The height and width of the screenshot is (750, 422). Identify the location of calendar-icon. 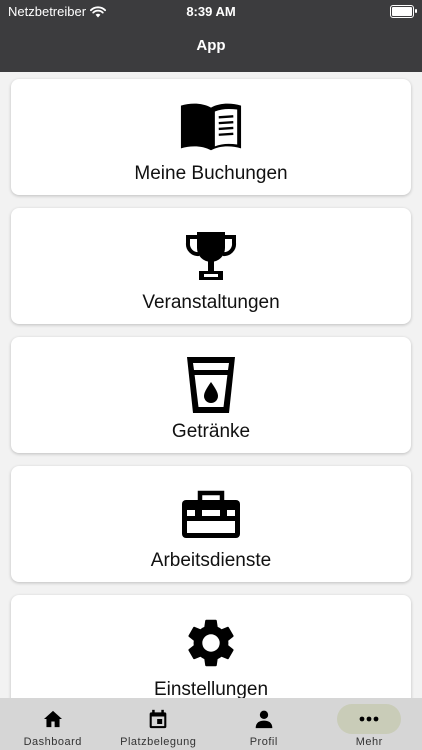
(158, 719).